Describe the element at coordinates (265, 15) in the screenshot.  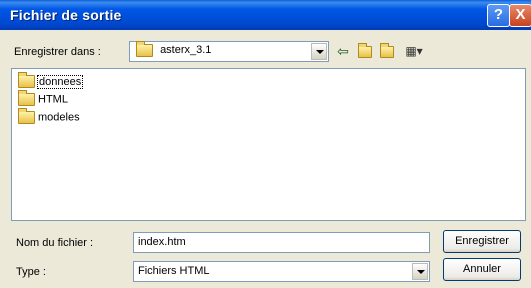
I see `title-bar: Fichier de sortie ? X` at that location.